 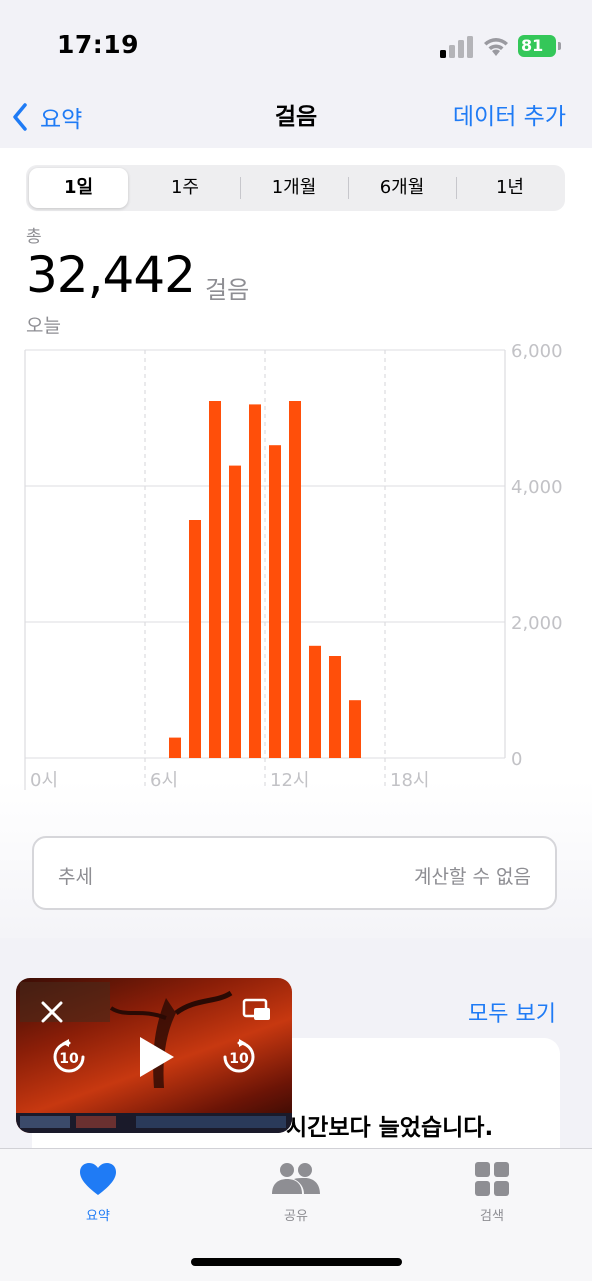 I want to click on skip-forward-10-icon: 10, so click(x=239, y=1057).